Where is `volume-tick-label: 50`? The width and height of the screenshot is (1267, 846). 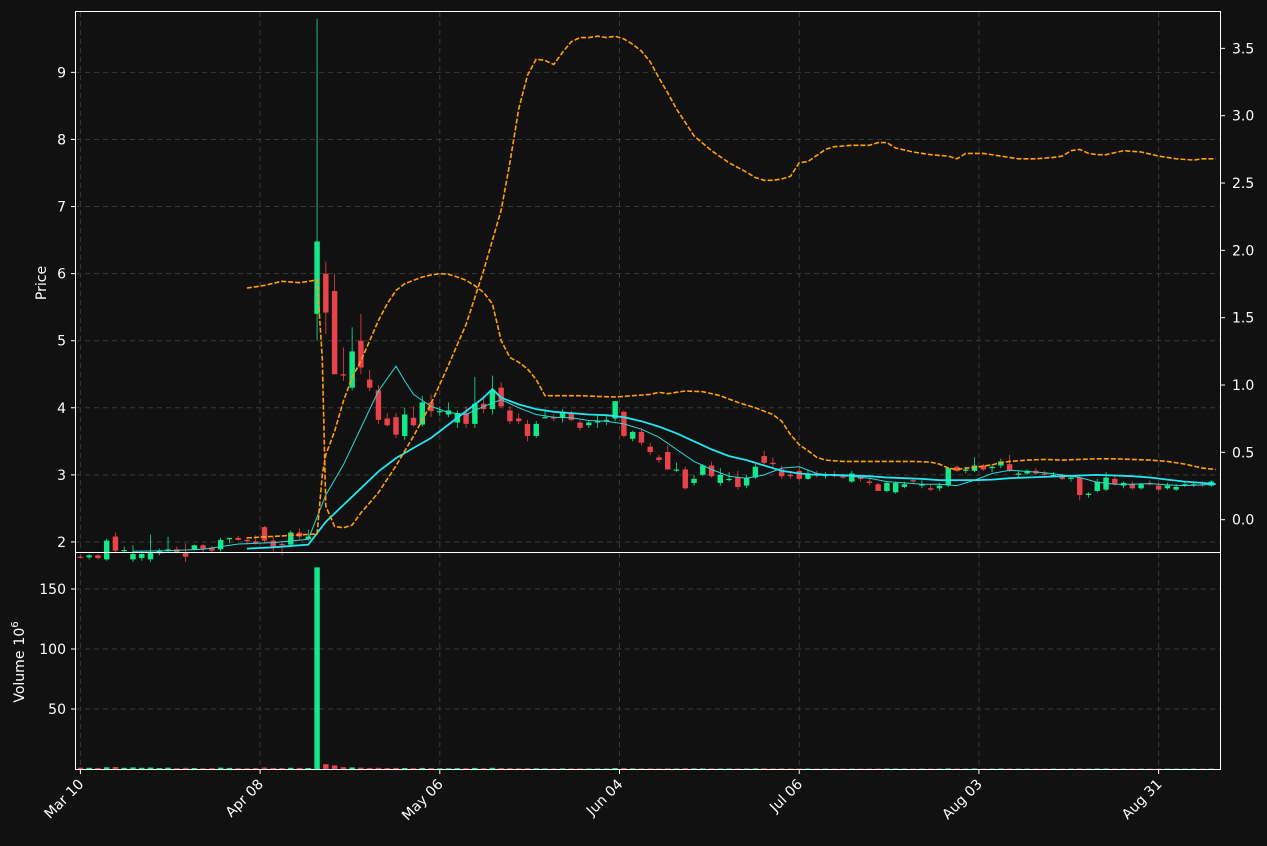 volume-tick-label: 50 is located at coordinates (57, 710).